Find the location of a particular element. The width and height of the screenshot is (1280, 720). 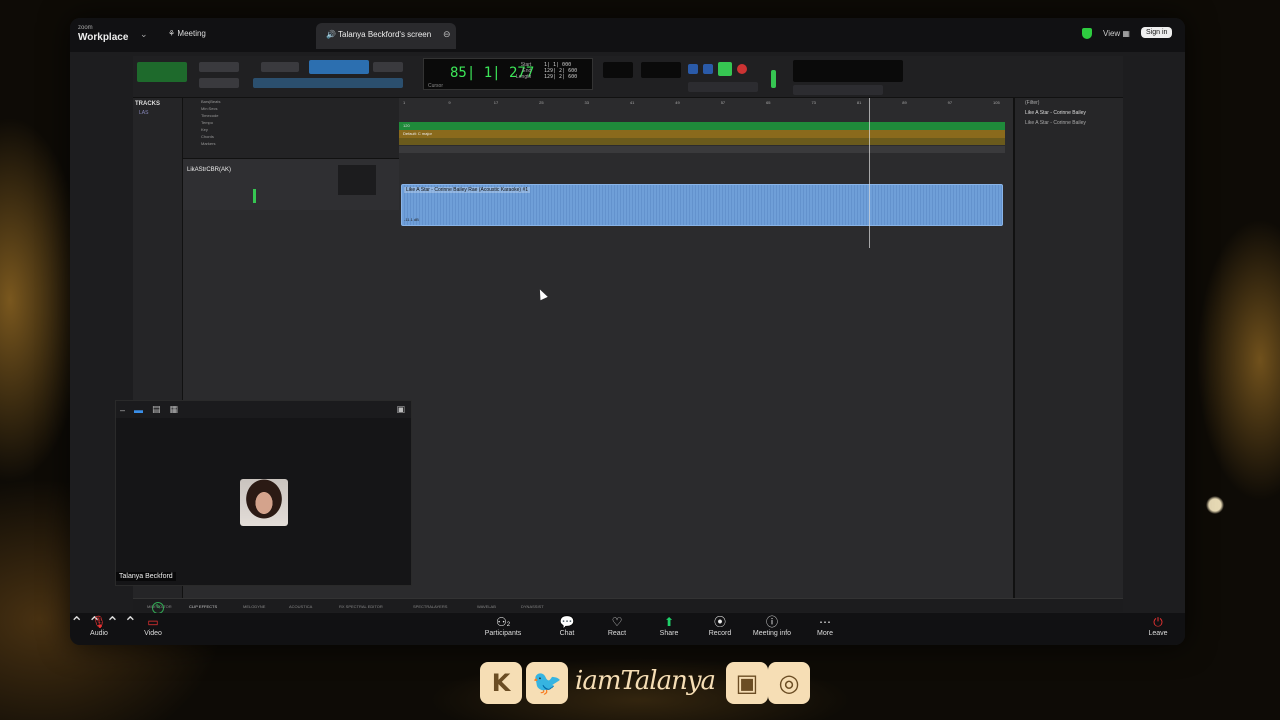

zoom-tools is located at coordinates (219, 67).